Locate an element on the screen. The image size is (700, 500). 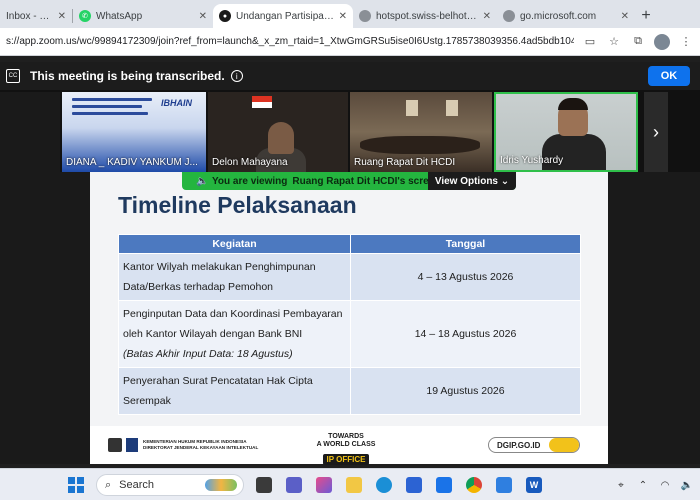
tab-label: hotspot.swiss-belhotel|amb is located at coordinates (427, 16).